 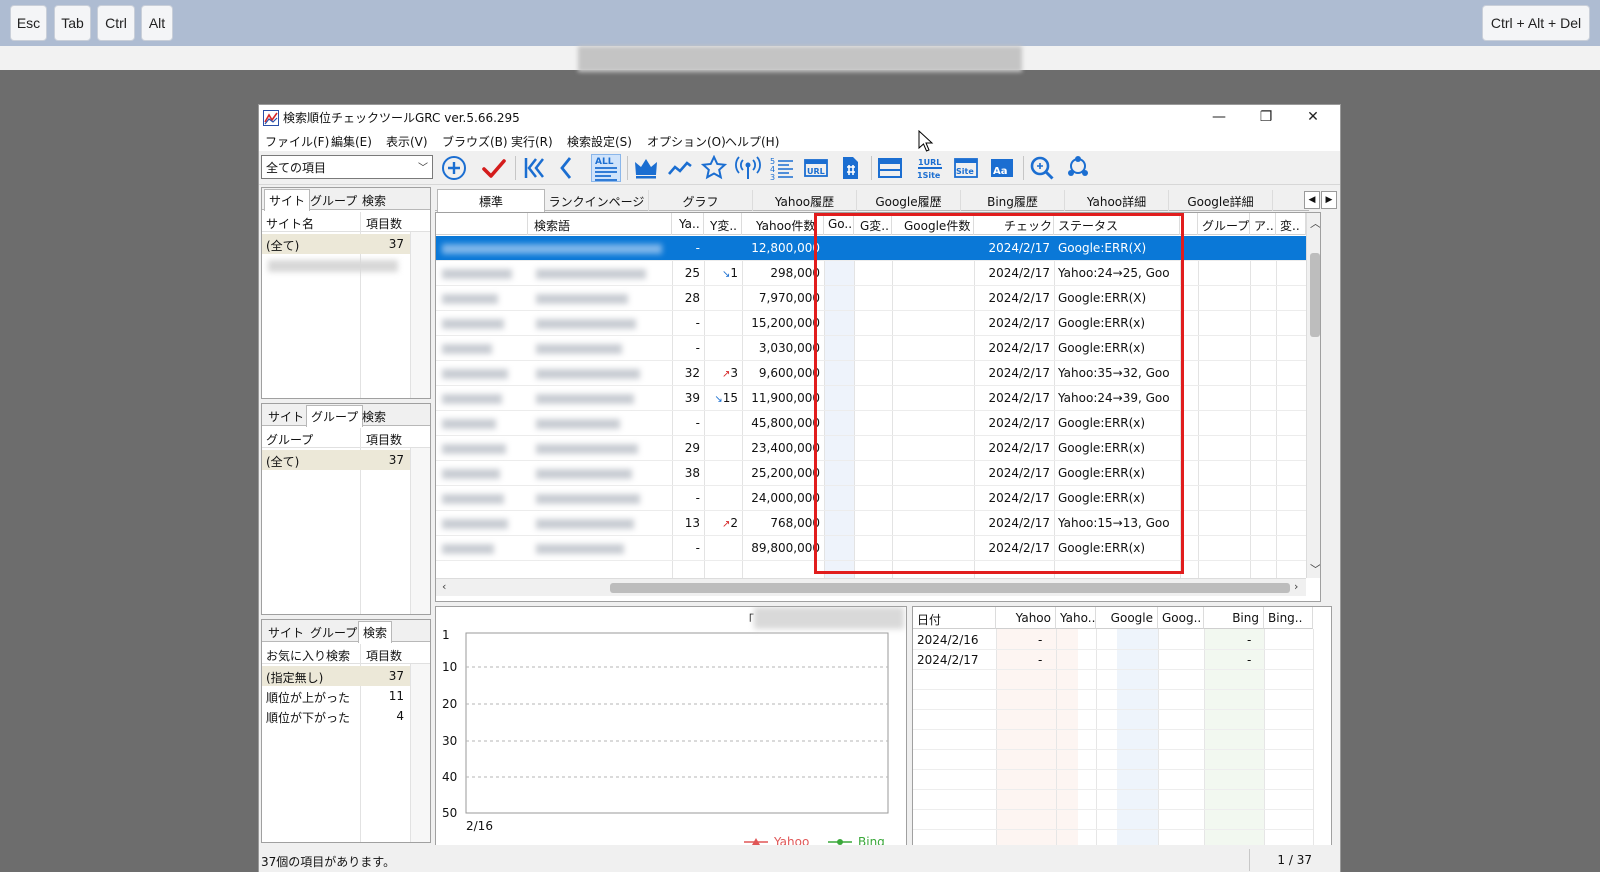 What do you see at coordinates (1076, 618) in the screenshot?
I see `column-yahoo-change: Yaho..` at bounding box center [1076, 618].